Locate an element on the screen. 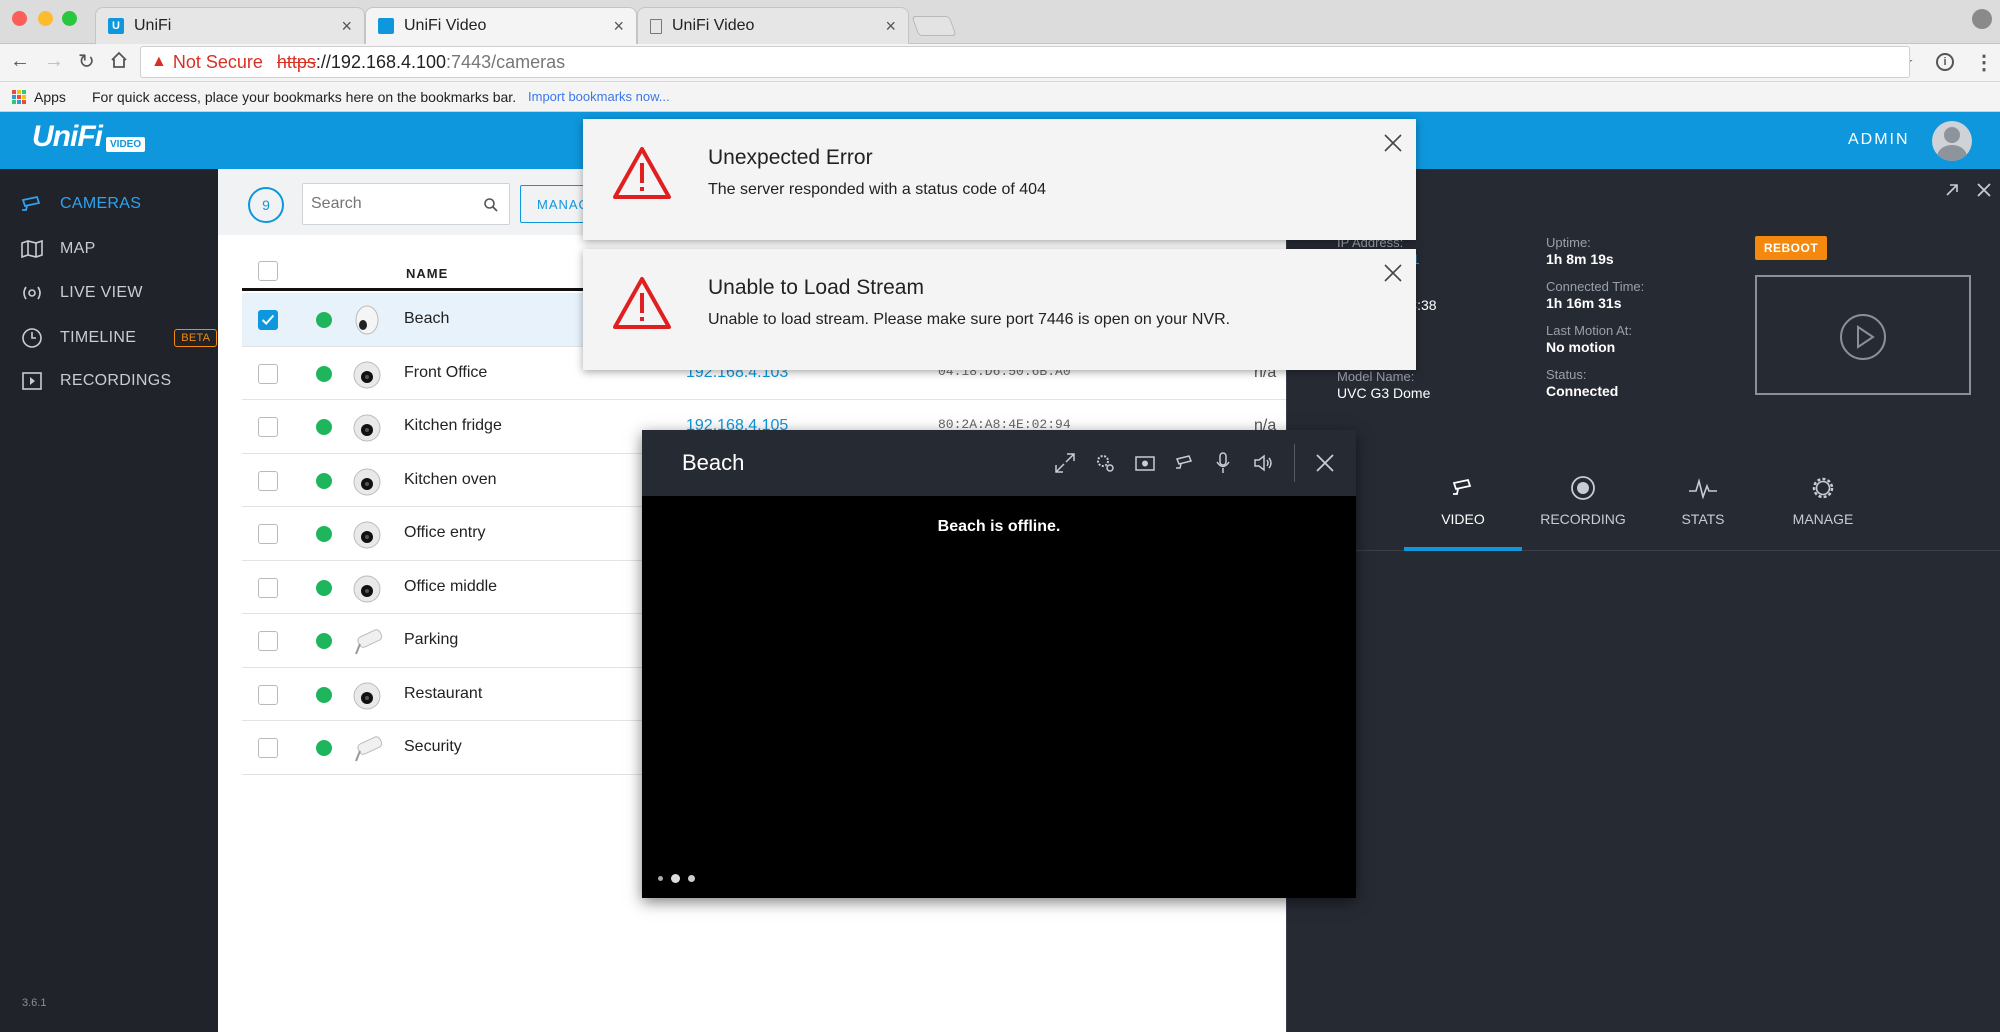 Image resolution: width=2000 pixels, height=1032 pixels. camera-preview is located at coordinates (1863, 335).